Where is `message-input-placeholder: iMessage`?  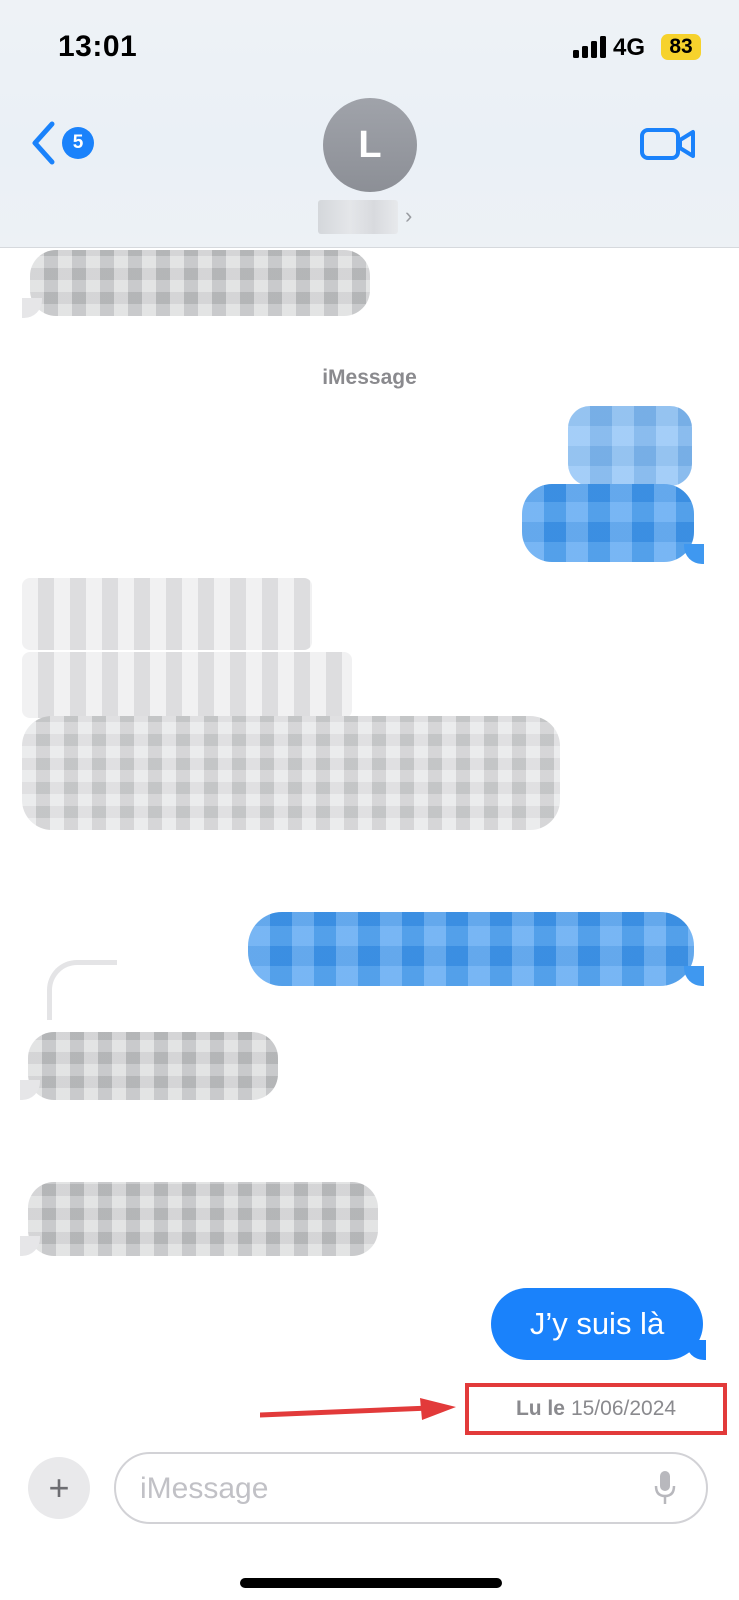 message-input-placeholder: iMessage is located at coordinates (204, 1488).